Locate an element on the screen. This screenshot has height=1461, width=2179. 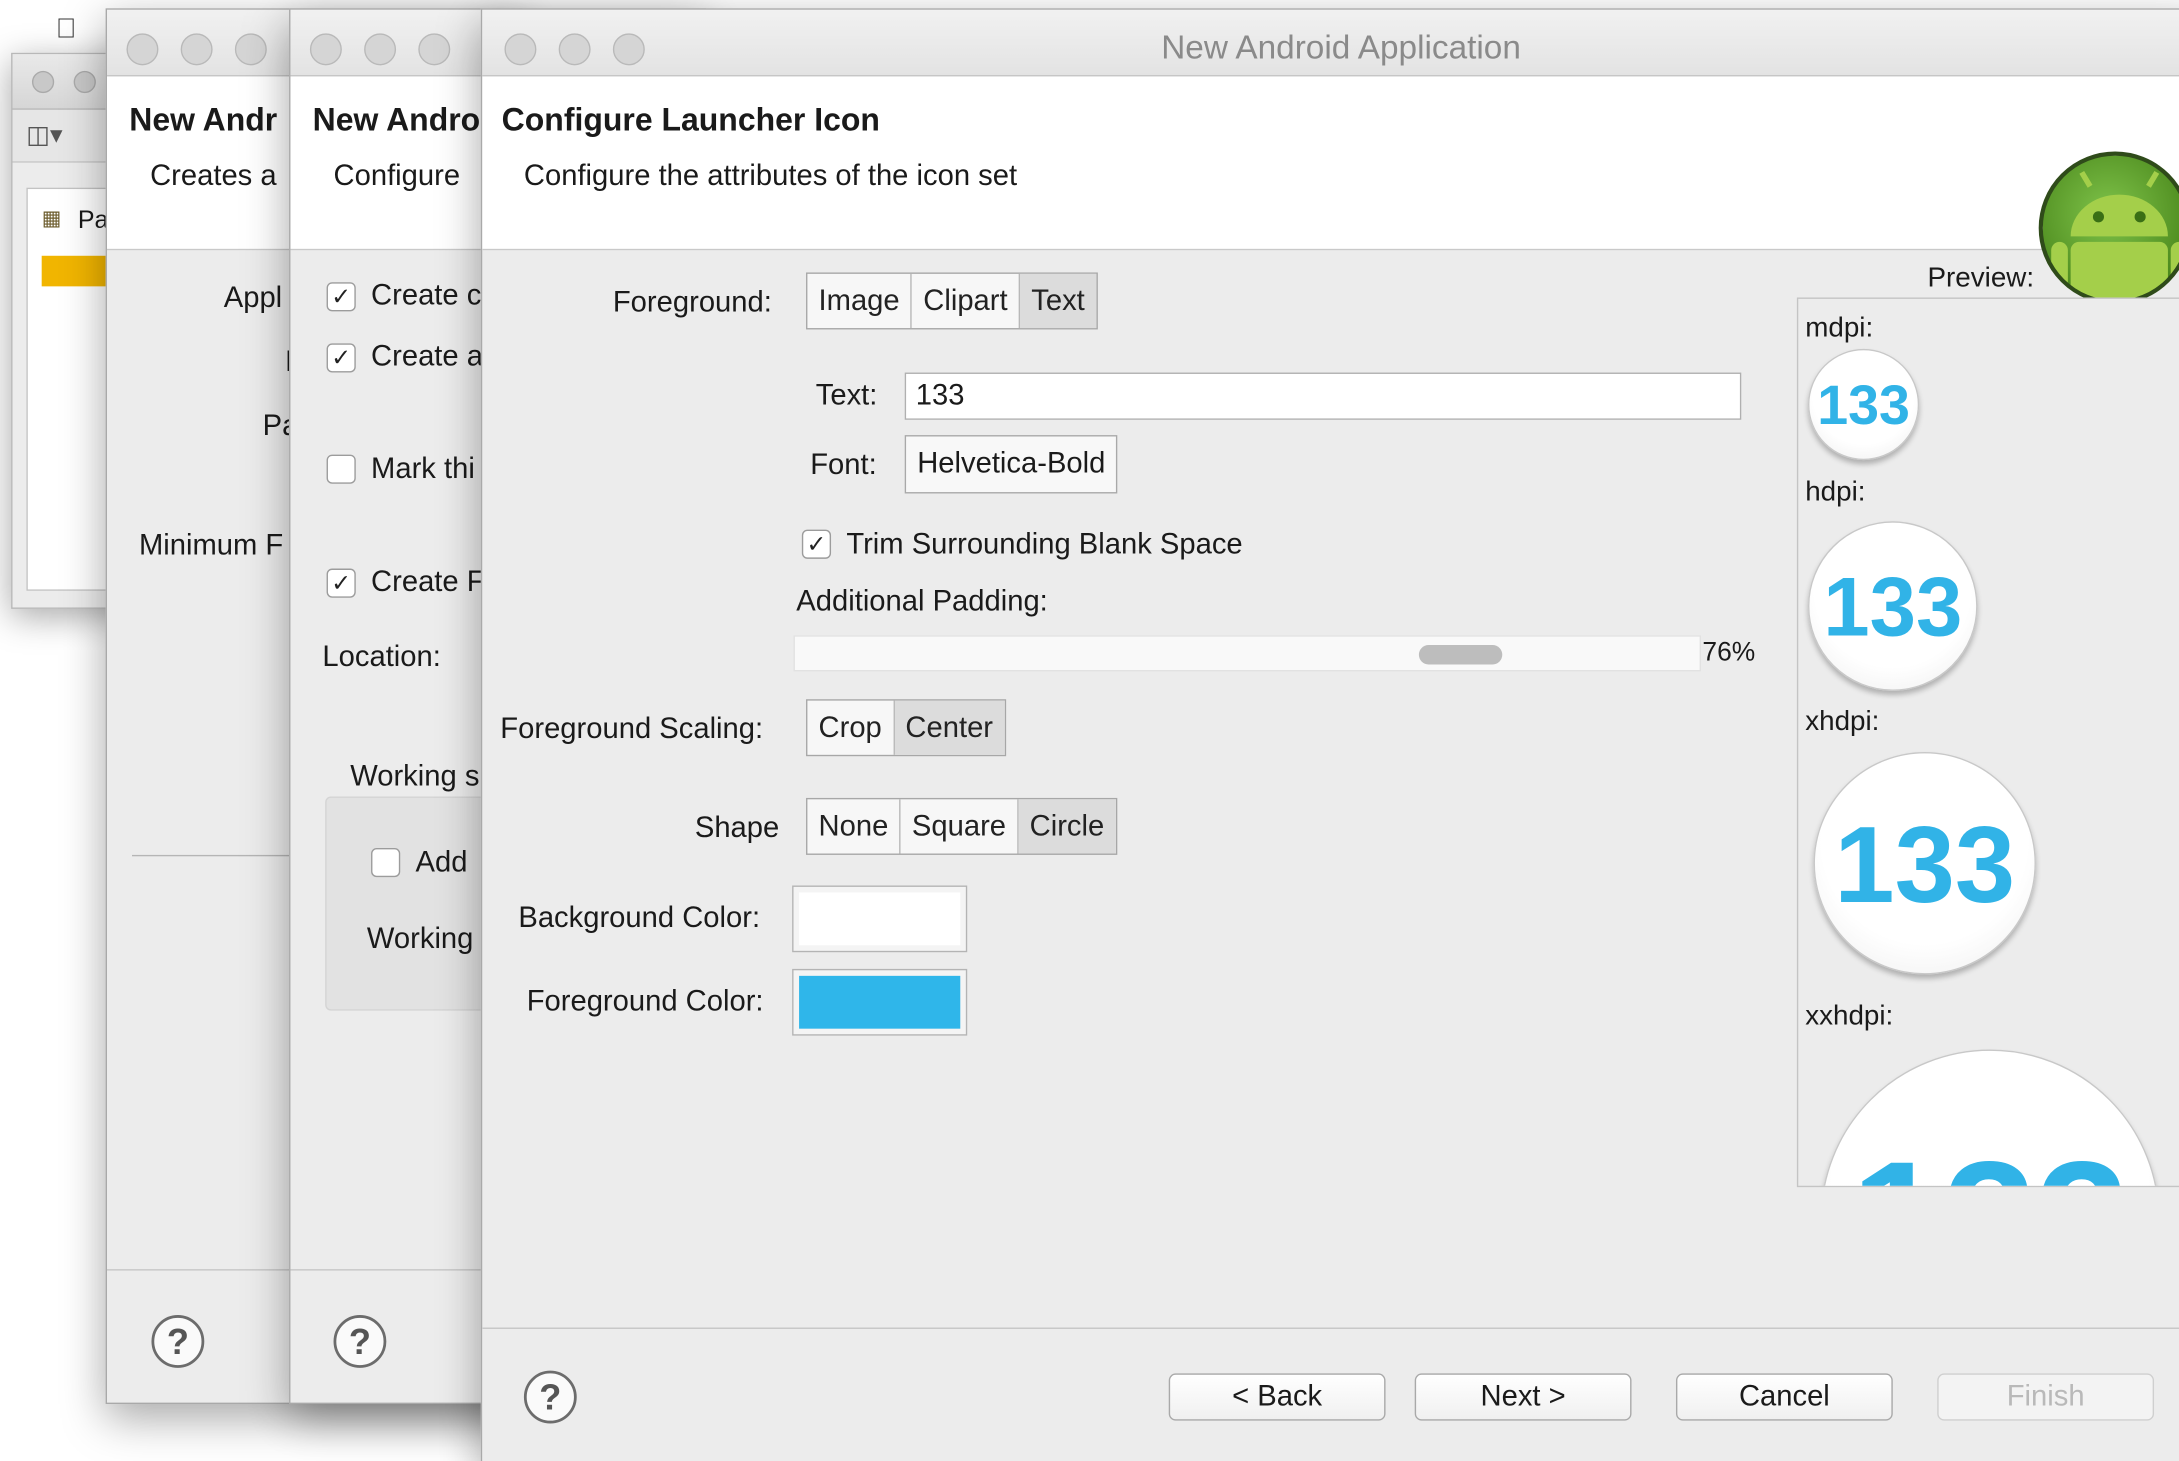
shape-selector: None Square Circle is located at coordinates (961, 826).